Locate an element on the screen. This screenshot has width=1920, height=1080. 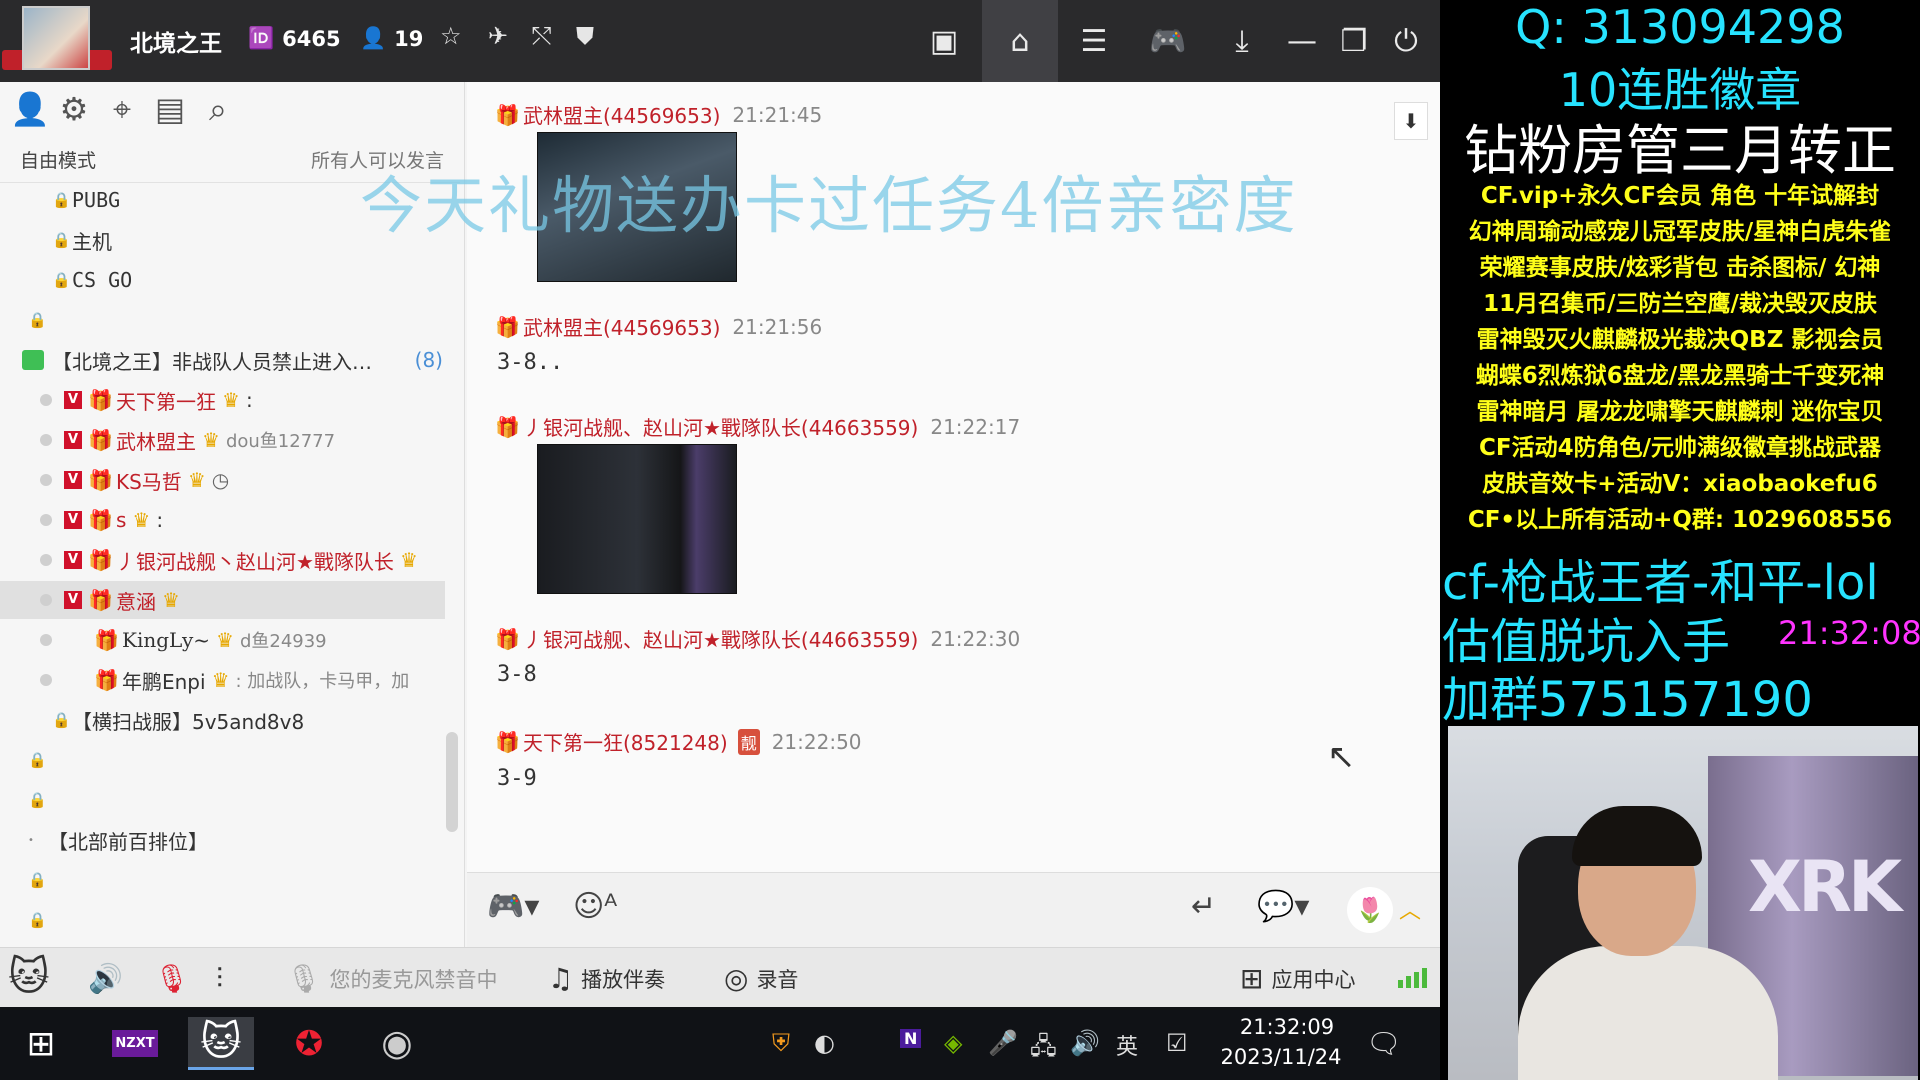
overlay-admin-line: 钻粉房管三月转正 is located at coordinates (1680, 150).